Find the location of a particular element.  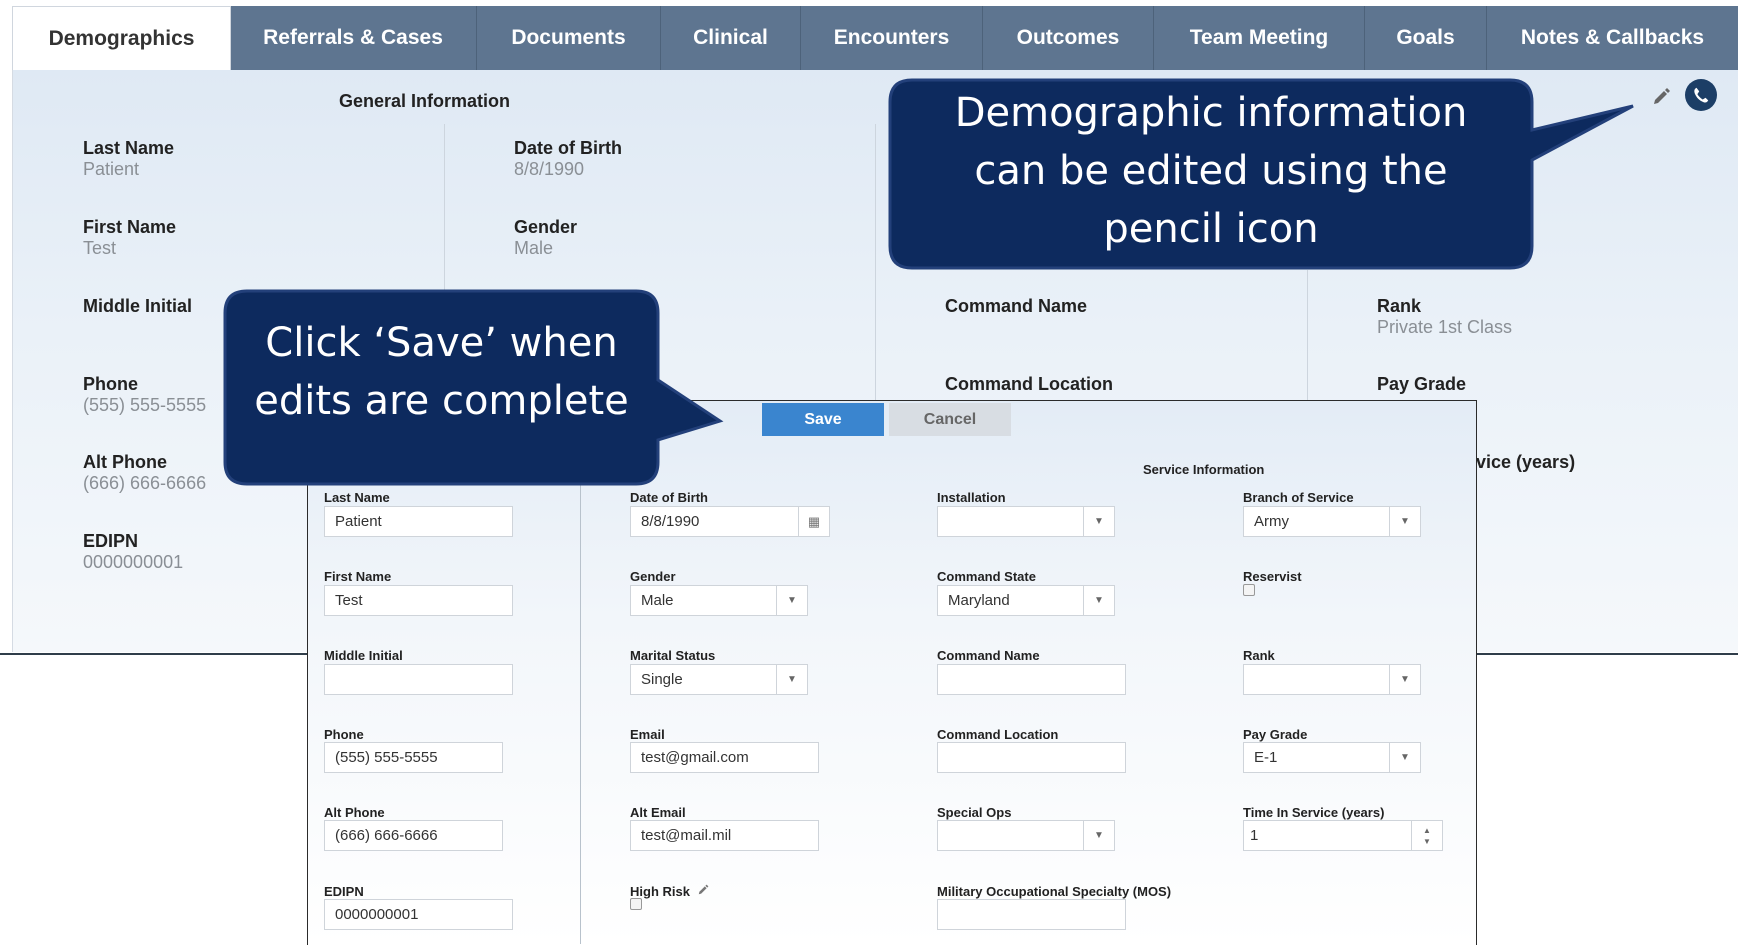

callout-left-line-1: Click ‘Save’ when is located at coordinates (441, 343).